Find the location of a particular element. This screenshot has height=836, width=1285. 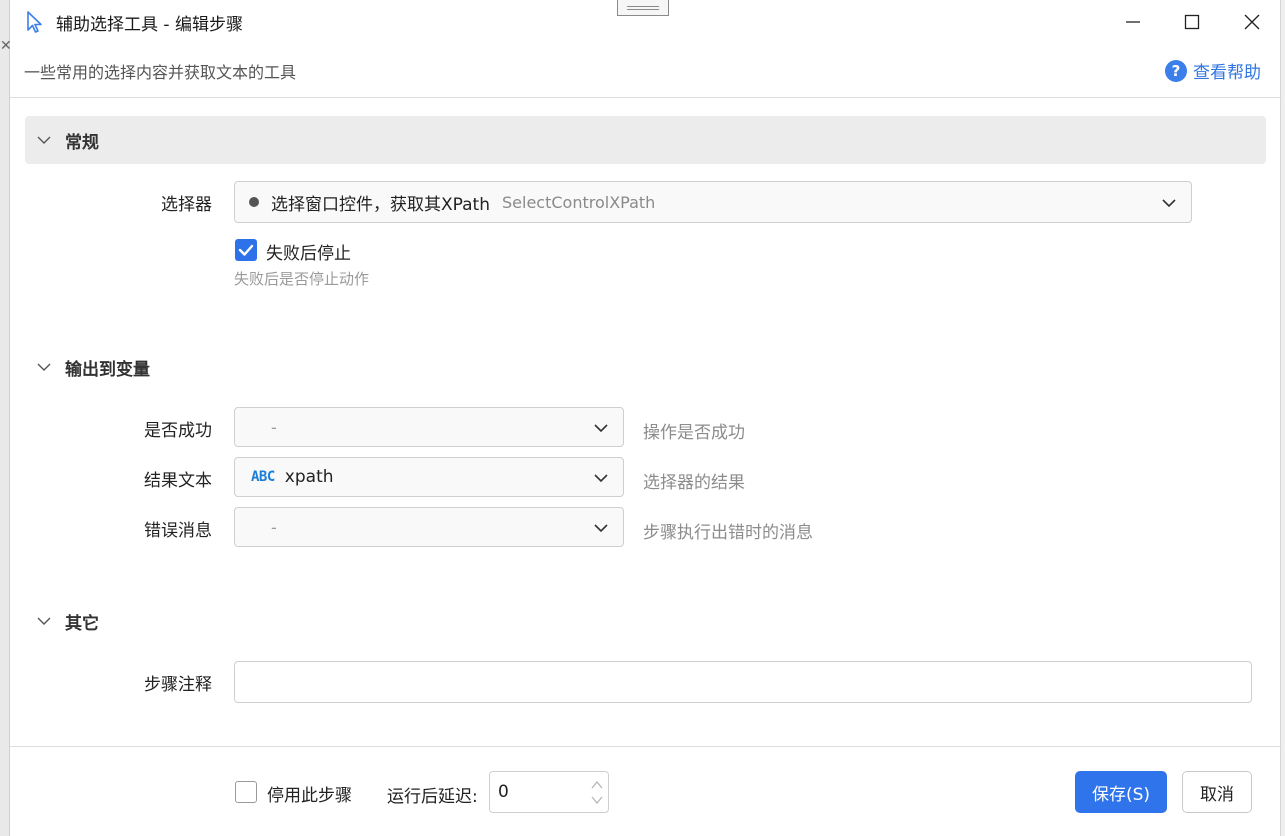

selector-dropdown: 选择窗口控件，获取其XPath SelectControlXPath is located at coordinates (713, 202).